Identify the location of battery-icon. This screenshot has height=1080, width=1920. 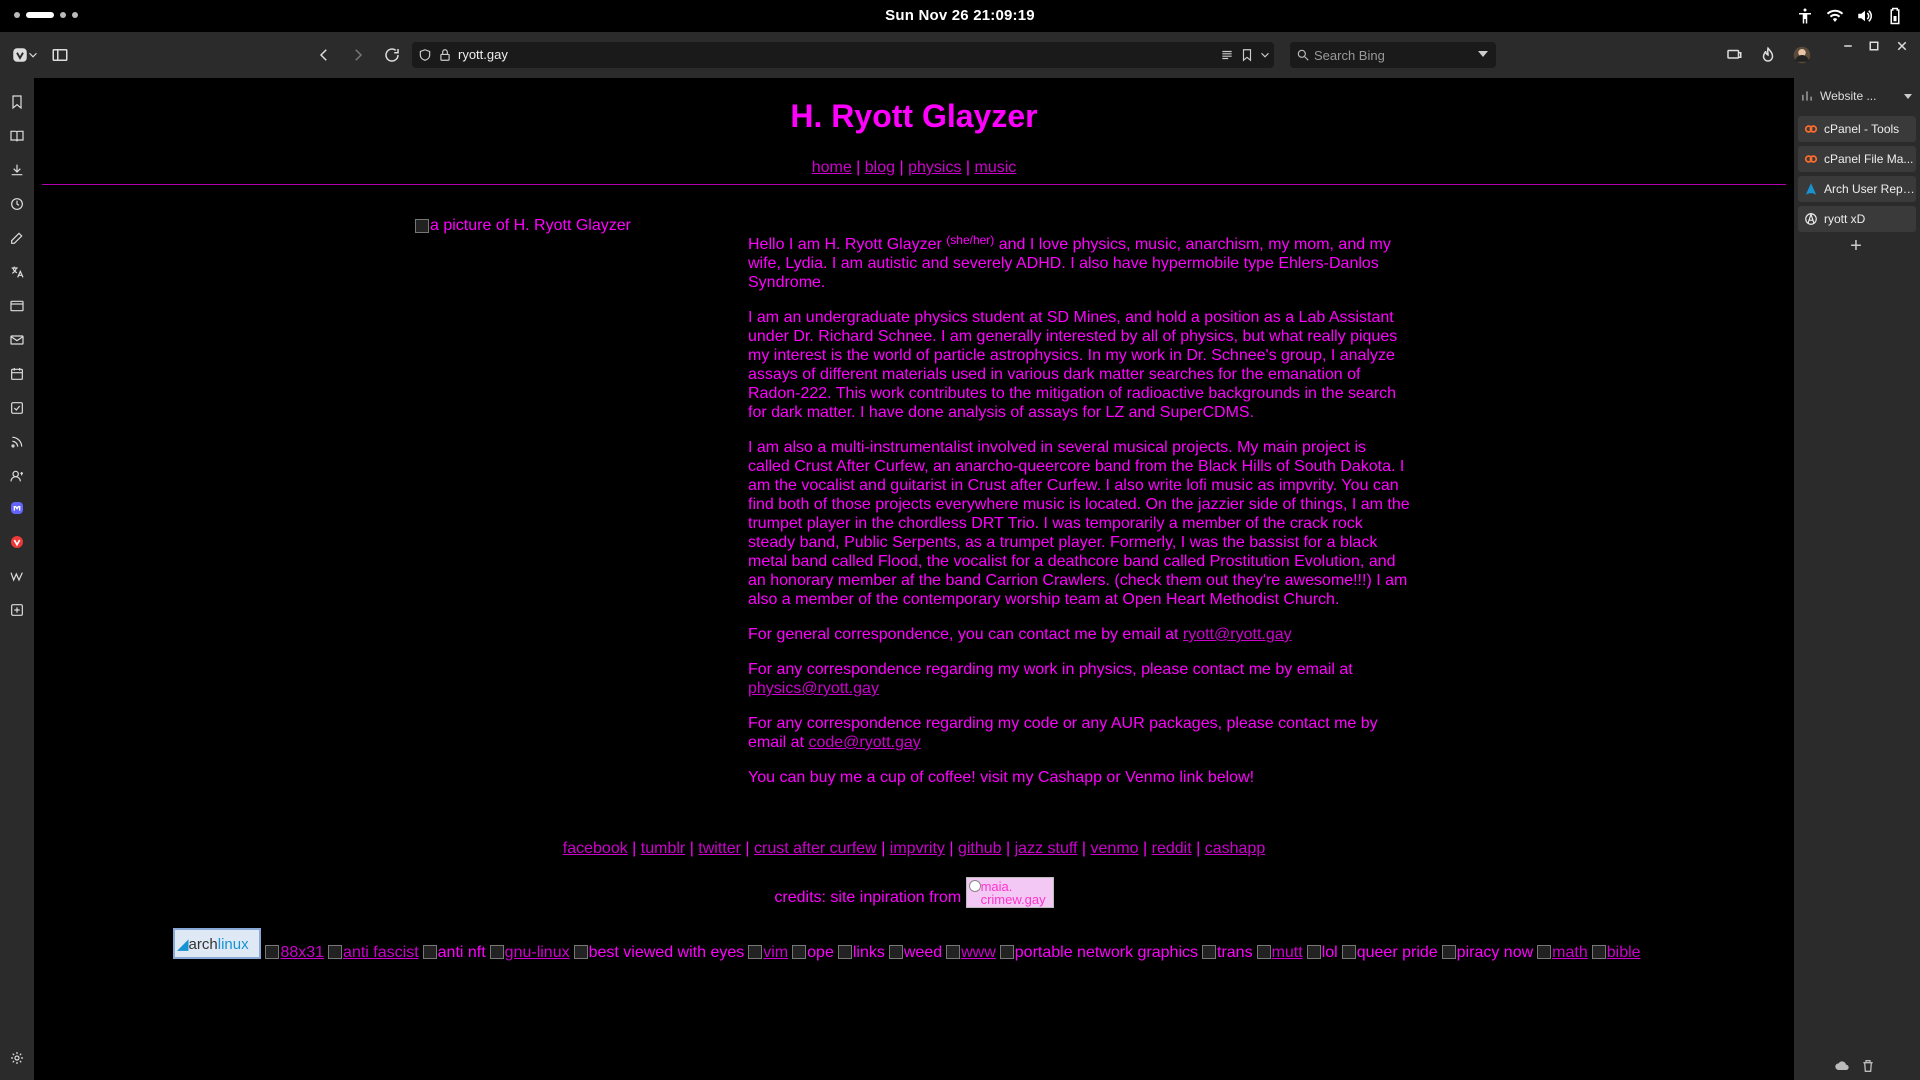
(1895, 18).